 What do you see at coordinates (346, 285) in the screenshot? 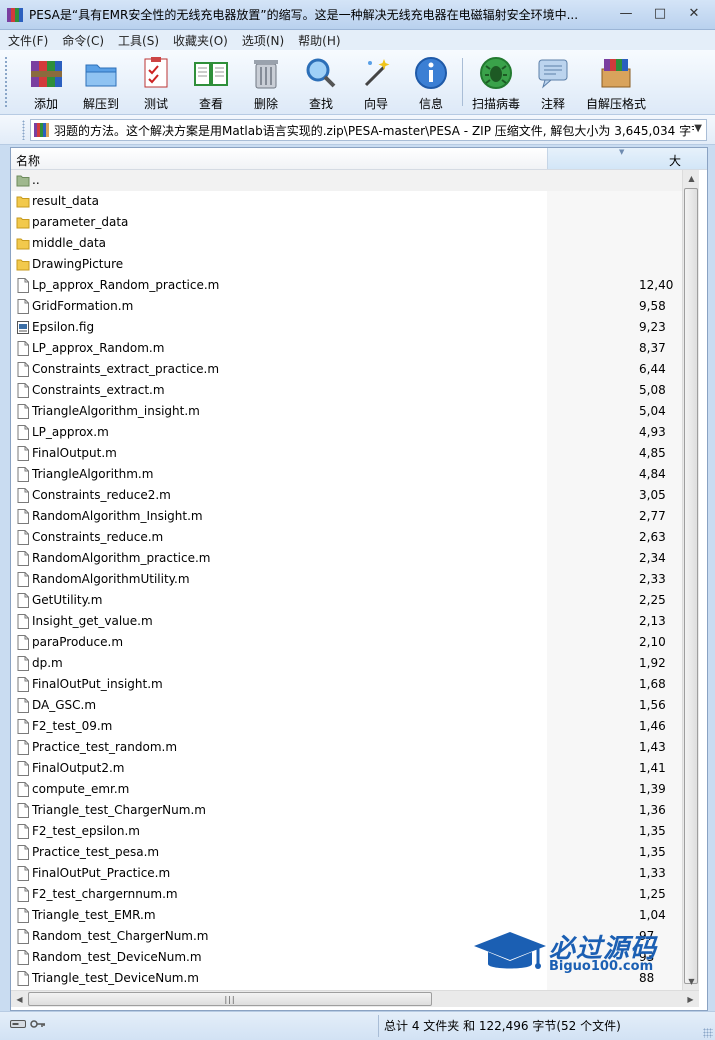
I see `file-row: Lp_approx_Random_practice.m 12,40` at bounding box center [346, 285].